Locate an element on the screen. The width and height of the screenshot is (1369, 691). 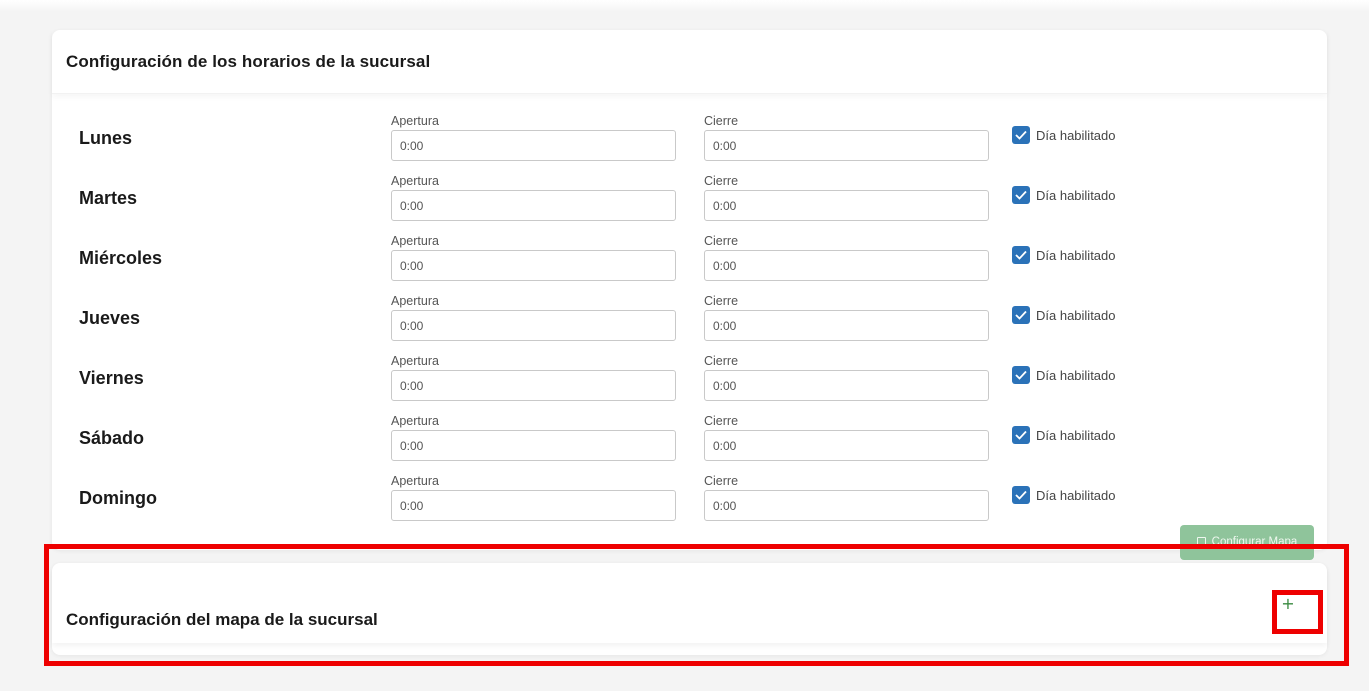
configure-map-label: Configurar Mapa is located at coordinates (1254, 542).